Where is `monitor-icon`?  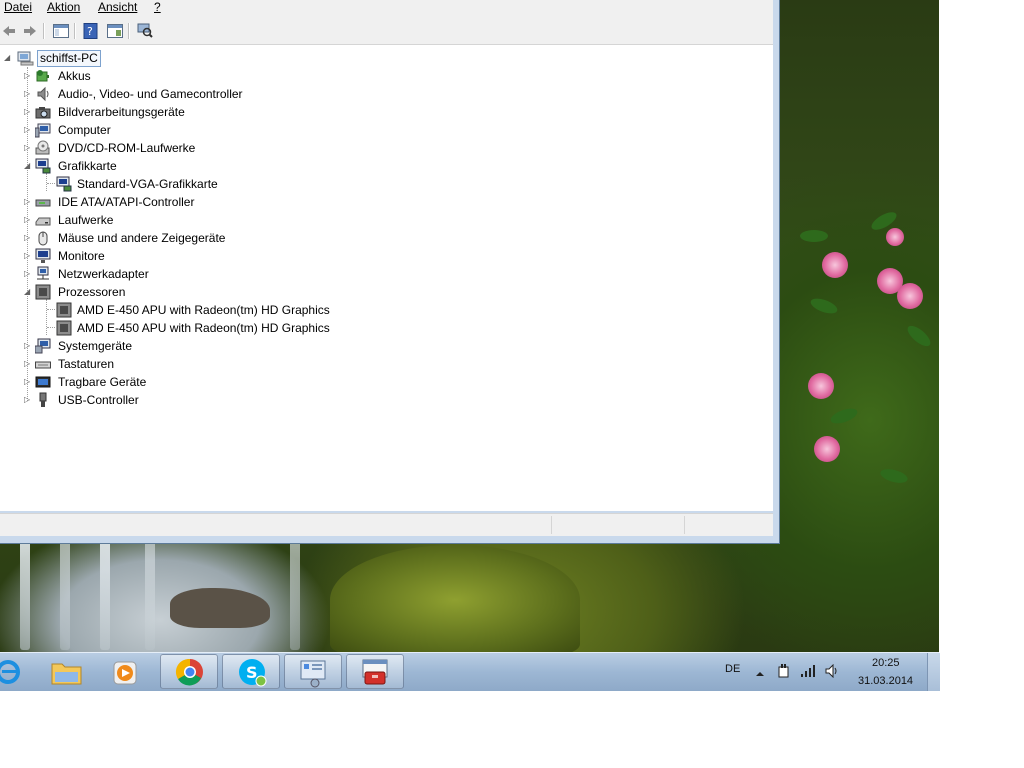 monitor-icon is located at coordinates (43, 256).